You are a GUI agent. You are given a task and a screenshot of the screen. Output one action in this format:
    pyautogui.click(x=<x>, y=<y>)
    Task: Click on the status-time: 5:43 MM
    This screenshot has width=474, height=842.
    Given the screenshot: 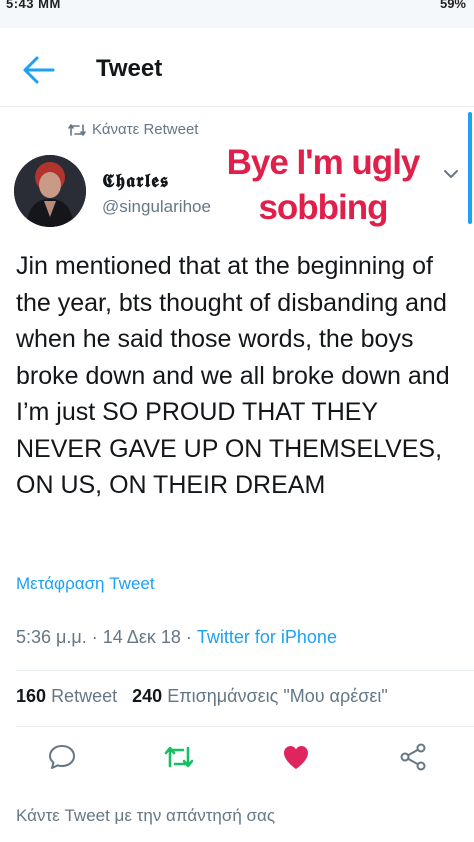 What is the action you would take?
    pyautogui.click(x=33, y=5)
    